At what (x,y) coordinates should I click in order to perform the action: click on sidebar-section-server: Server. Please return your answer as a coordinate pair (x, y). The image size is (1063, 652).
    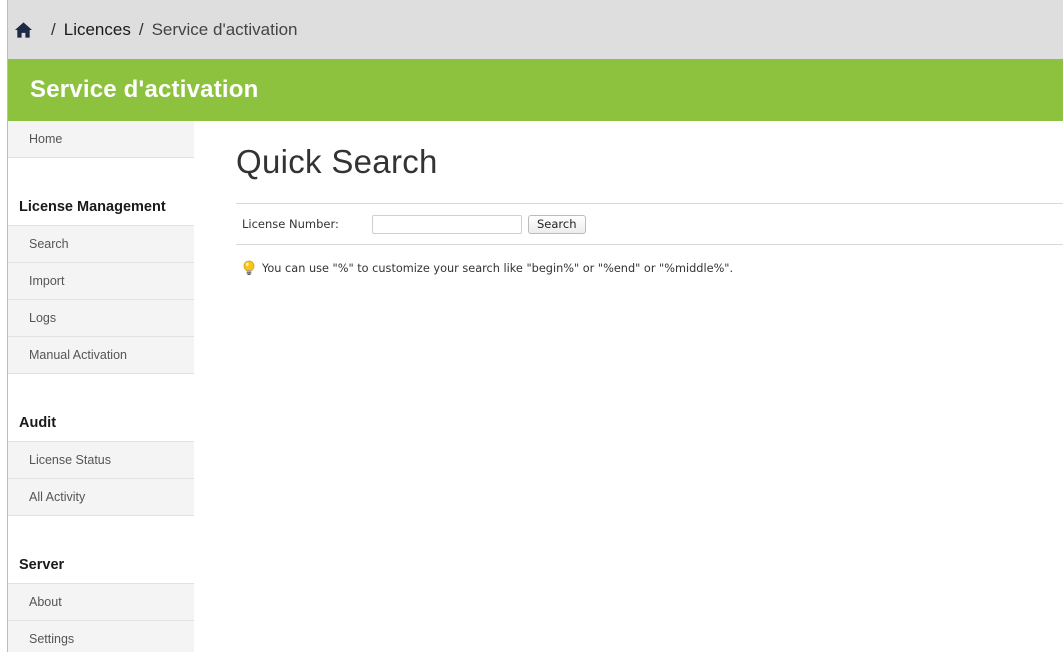
    Looking at the image, I should click on (101, 565).